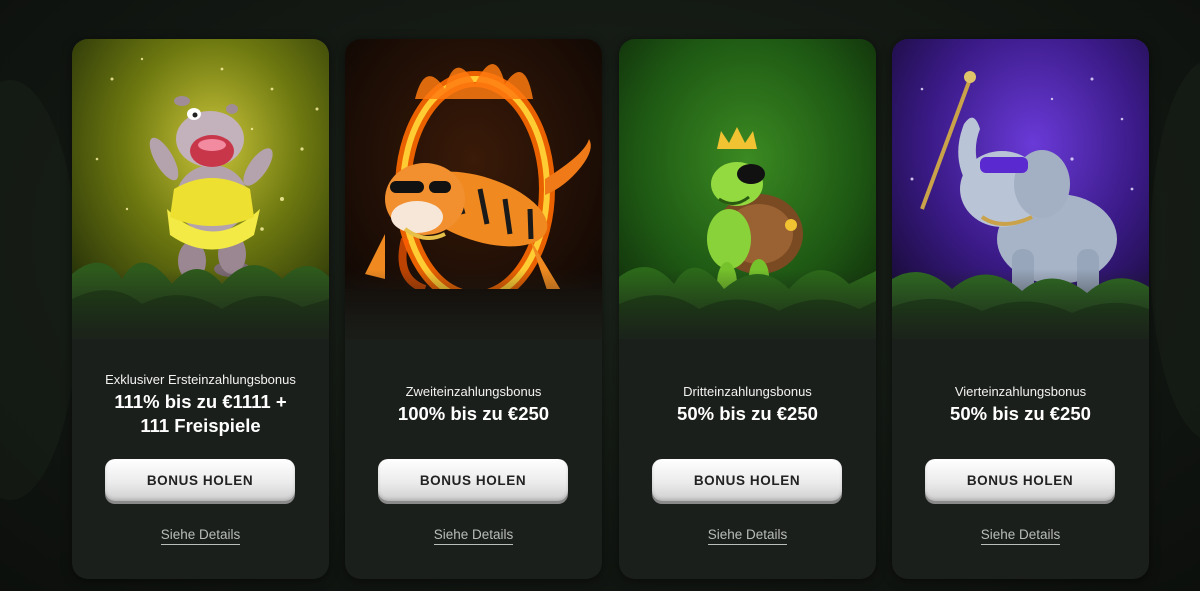 The width and height of the screenshot is (1200, 591). I want to click on bonus-offer: 100% bis zu €250, so click(473, 413).